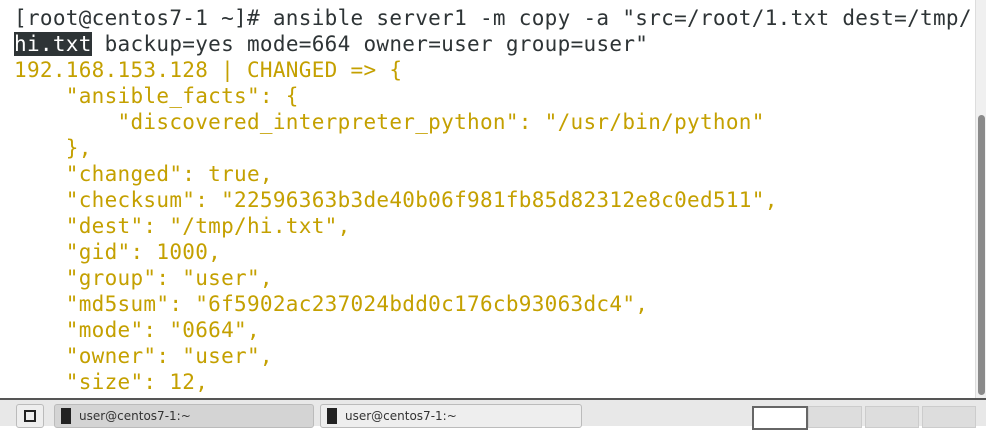  What do you see at coordinates (143, 356) in the screenshot?
I see `output-line: "owner": "user",` at bounding box center [143, 356].